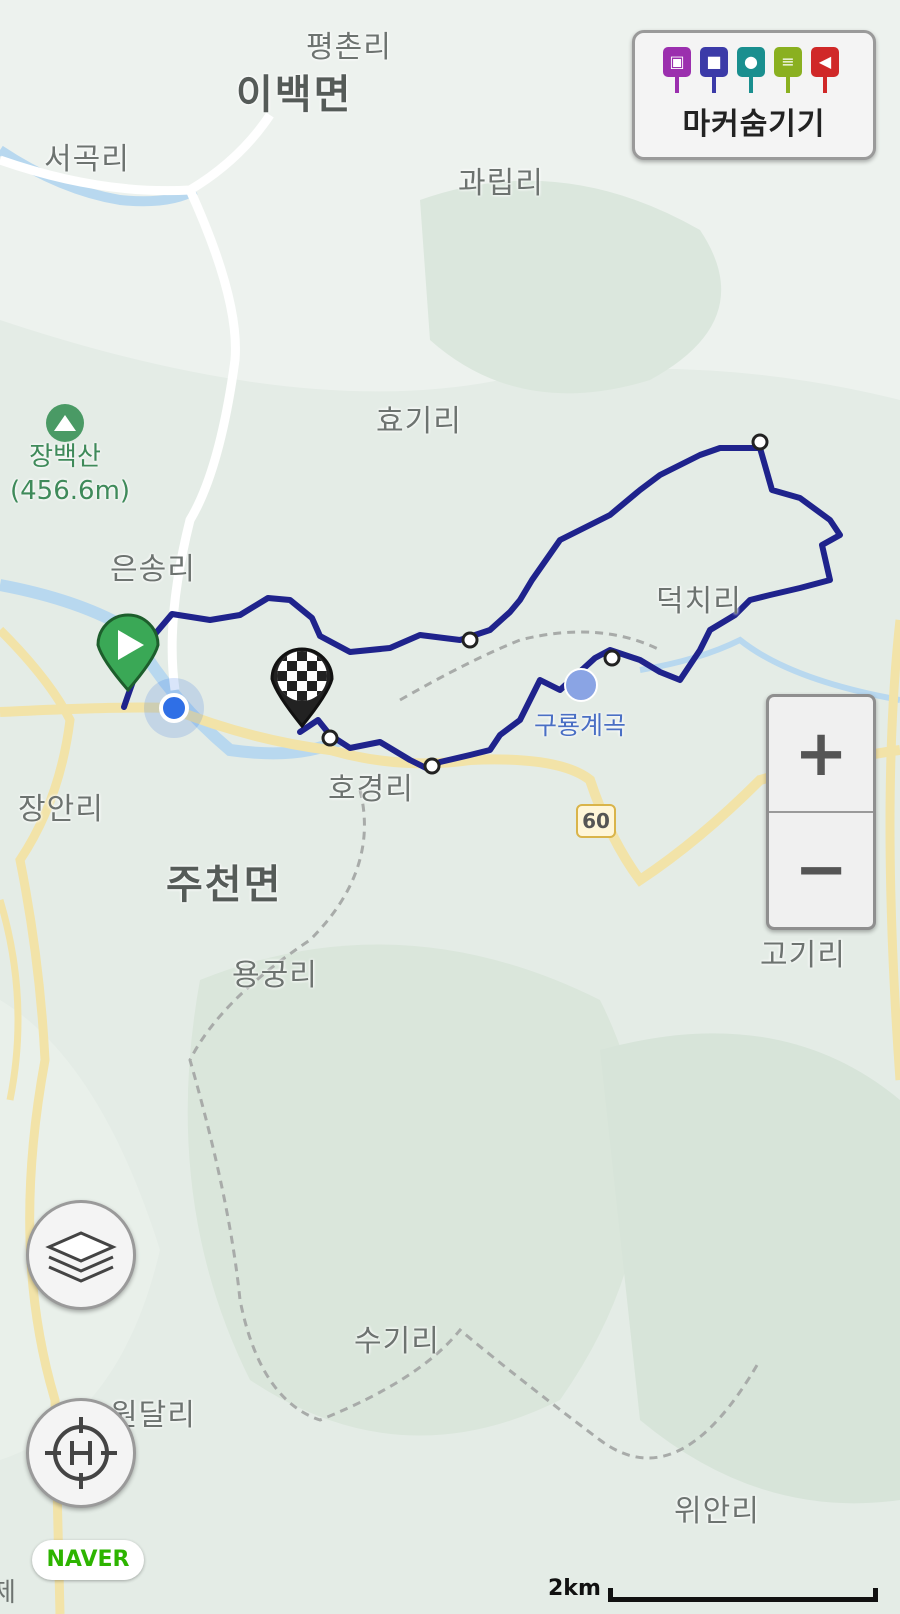 The width and height of the screenshot is (900, 1614). Describe the element at coordinates (821, 870) in the screenshot. I see `zoom-out-button: −` at that location.